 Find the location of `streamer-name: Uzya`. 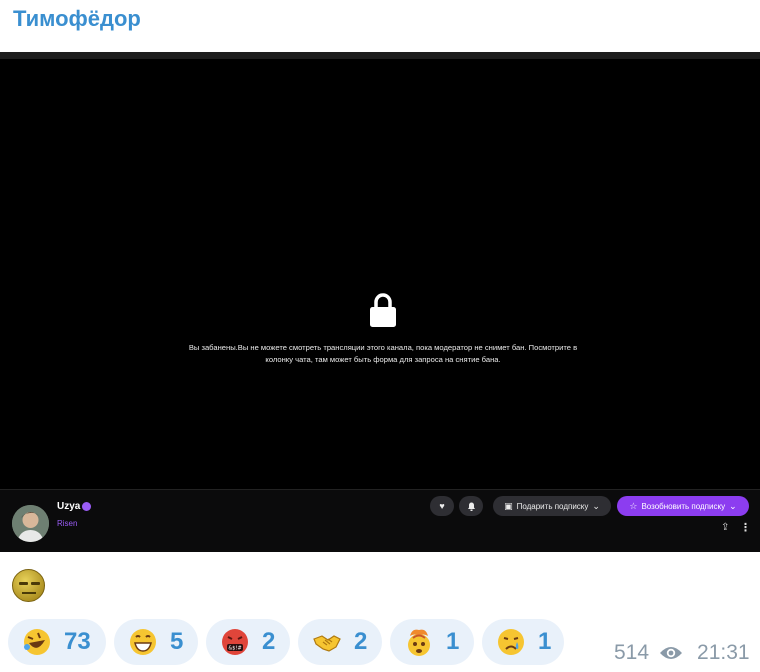

streamer-name: Uzya is located at coordinates (68, 506).